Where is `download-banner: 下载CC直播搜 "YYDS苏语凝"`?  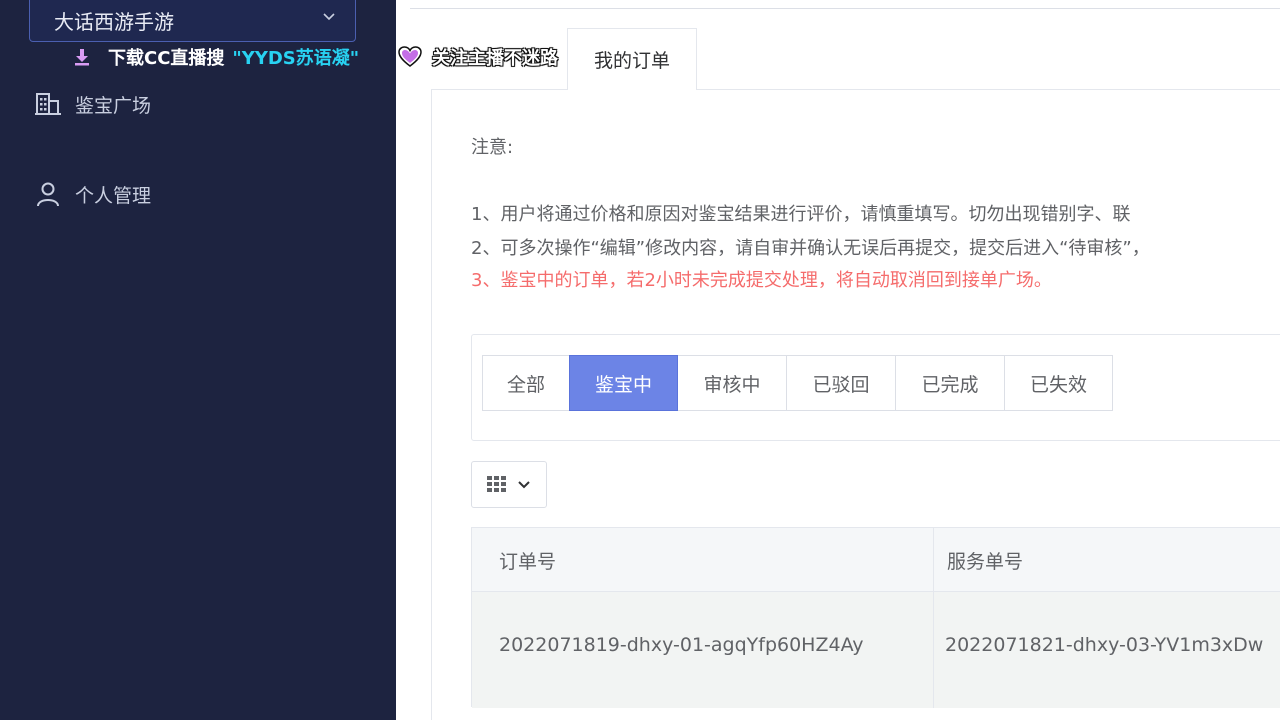 download-banner: 下载CC直播搜 "YYDS苏语凝" is located at coordinates (216, 57).